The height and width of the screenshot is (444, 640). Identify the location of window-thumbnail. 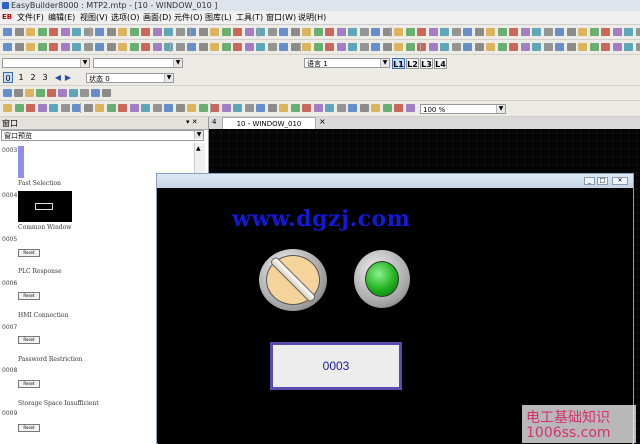
(21, 162).